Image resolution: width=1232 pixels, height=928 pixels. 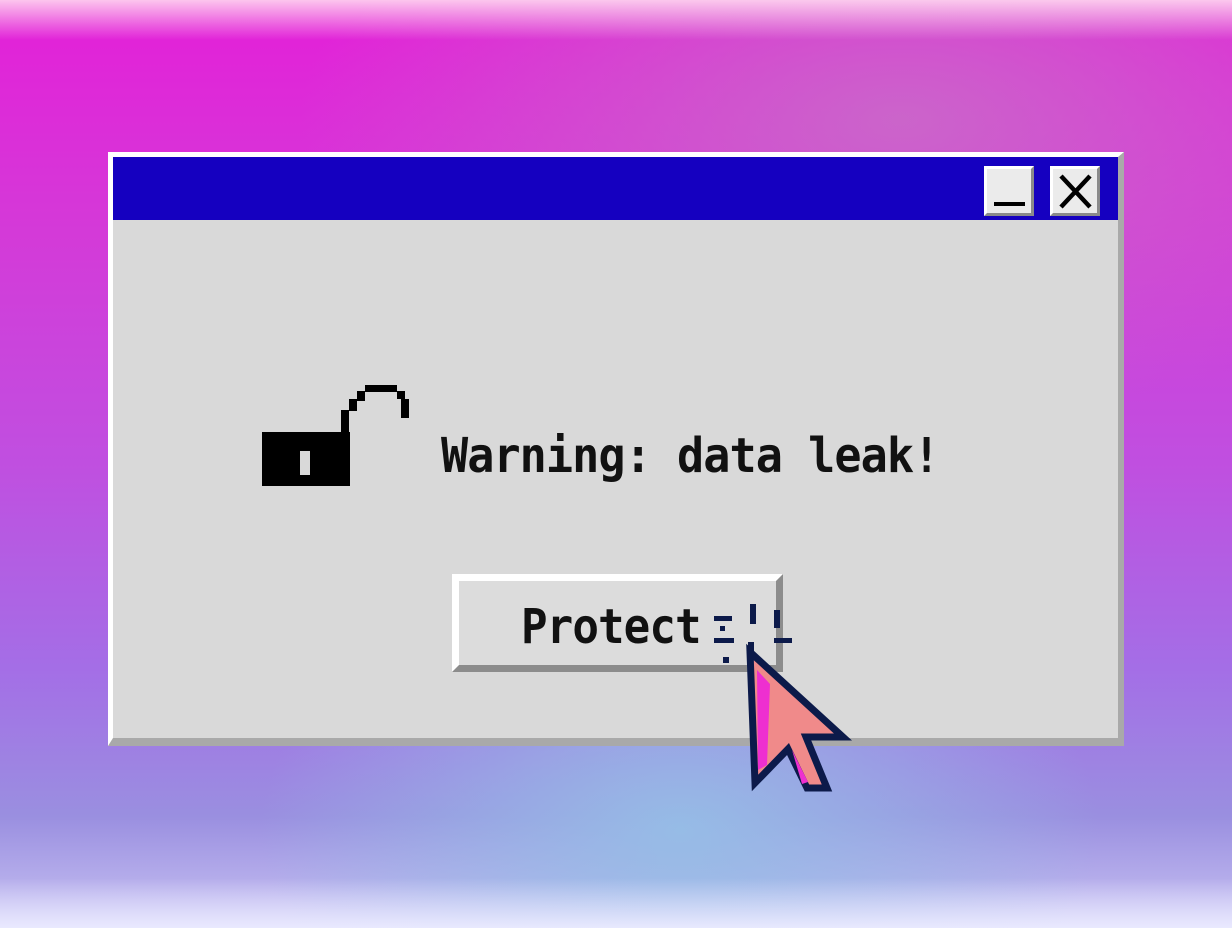 What do you see at coordinates (1009, 204) in the screenshot?
I see `minimize-icon` at bounding box center [1009, 204].